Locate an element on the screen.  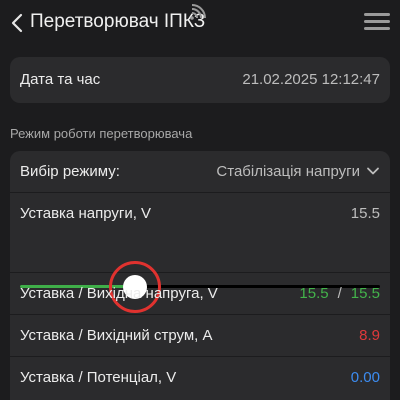
output-voltage-values: 15.5 / 15.5 is located at coordinates (339, 293).